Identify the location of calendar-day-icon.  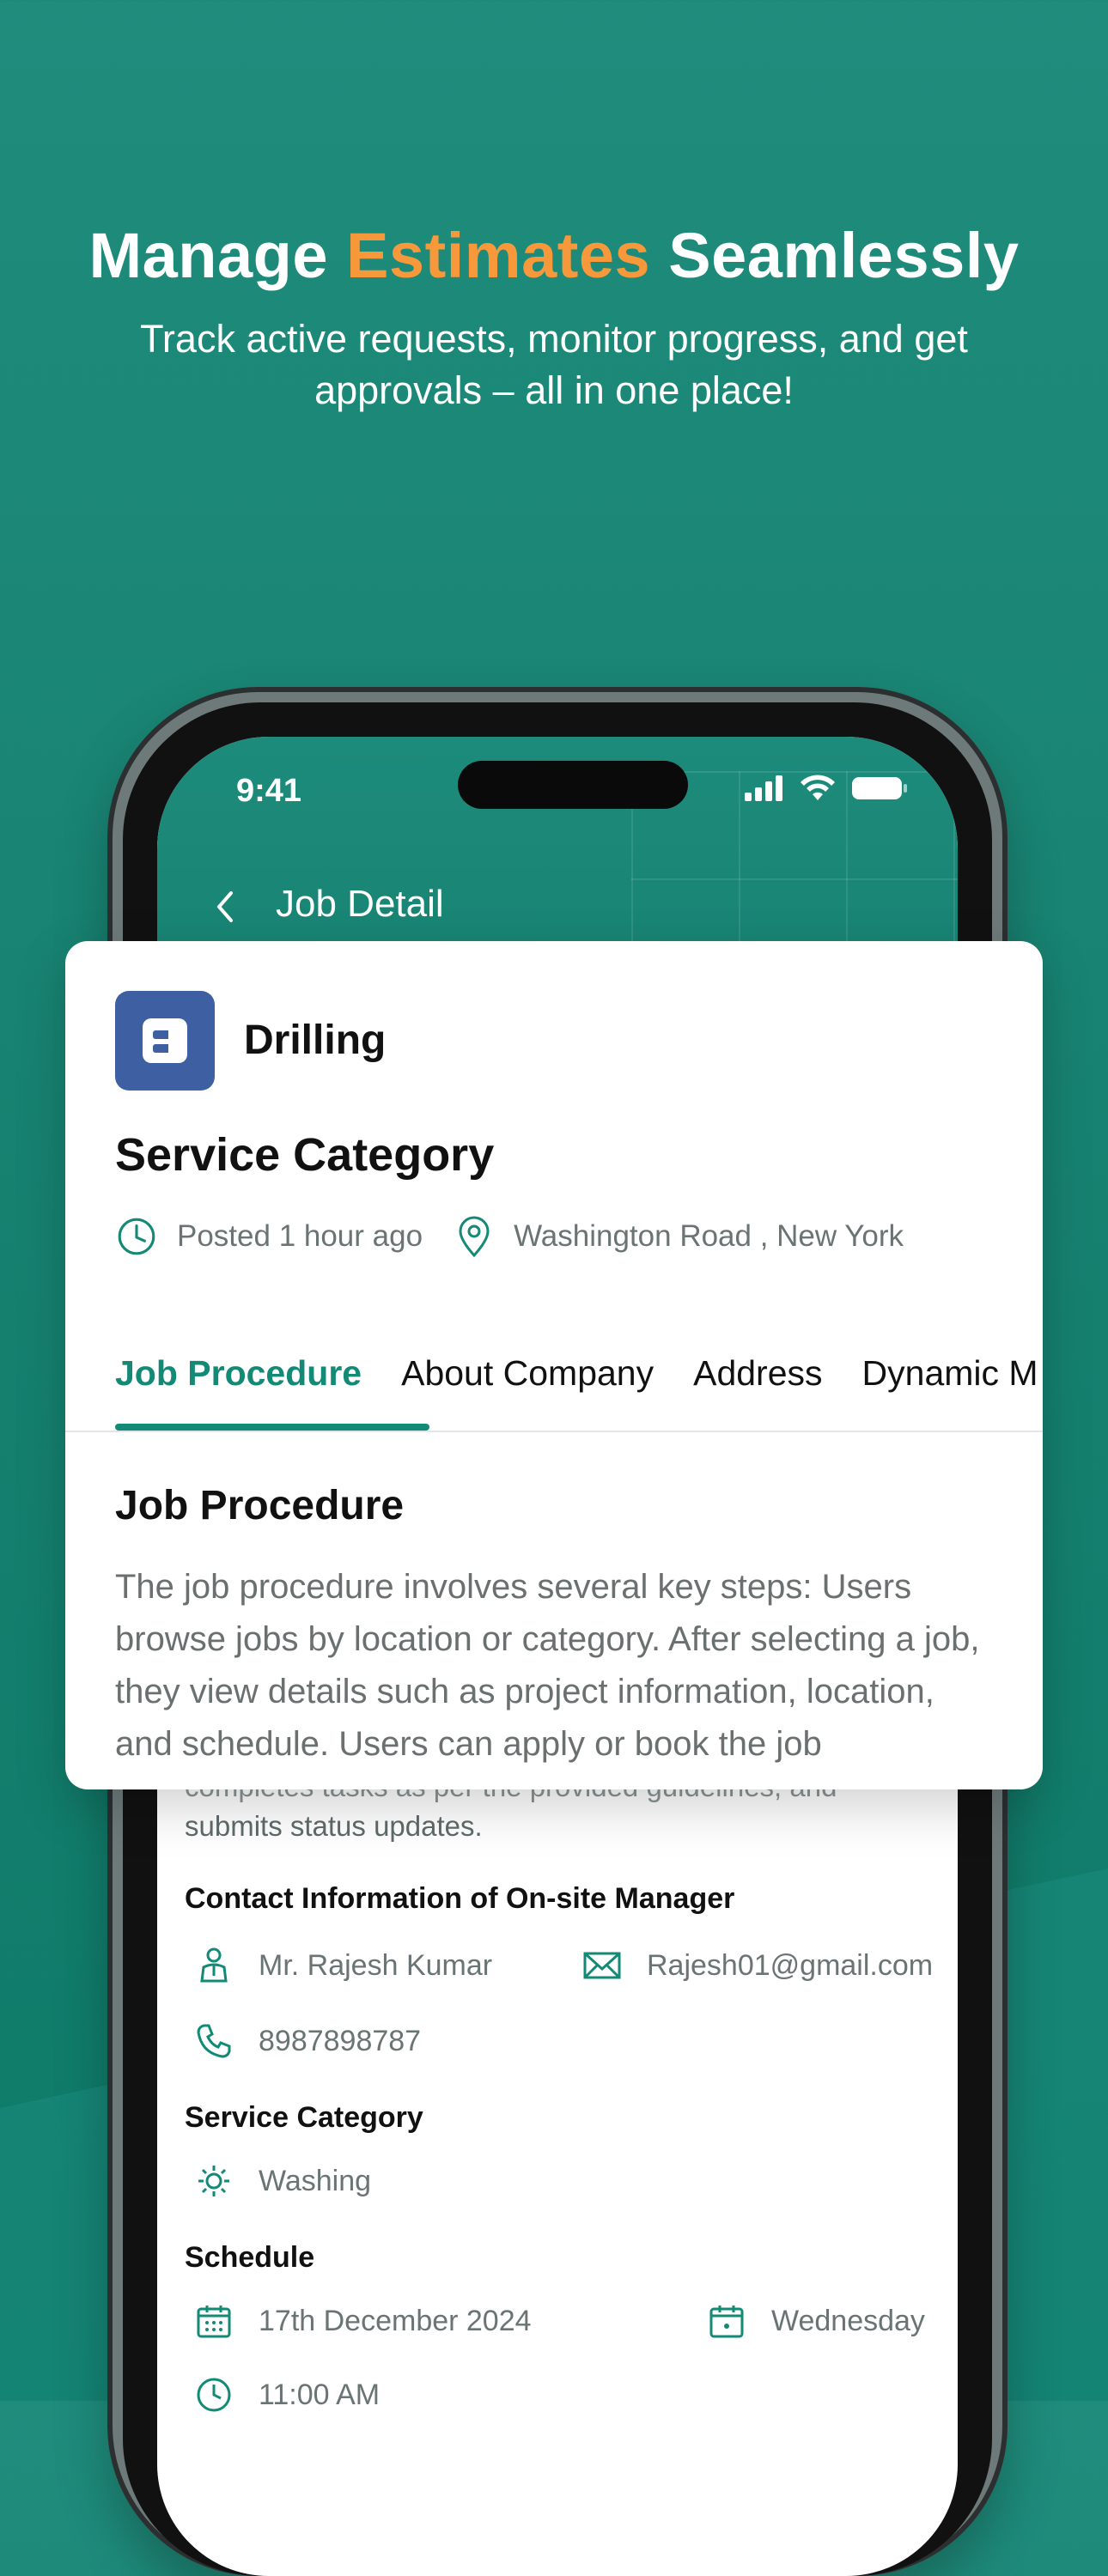
(726, 2322).